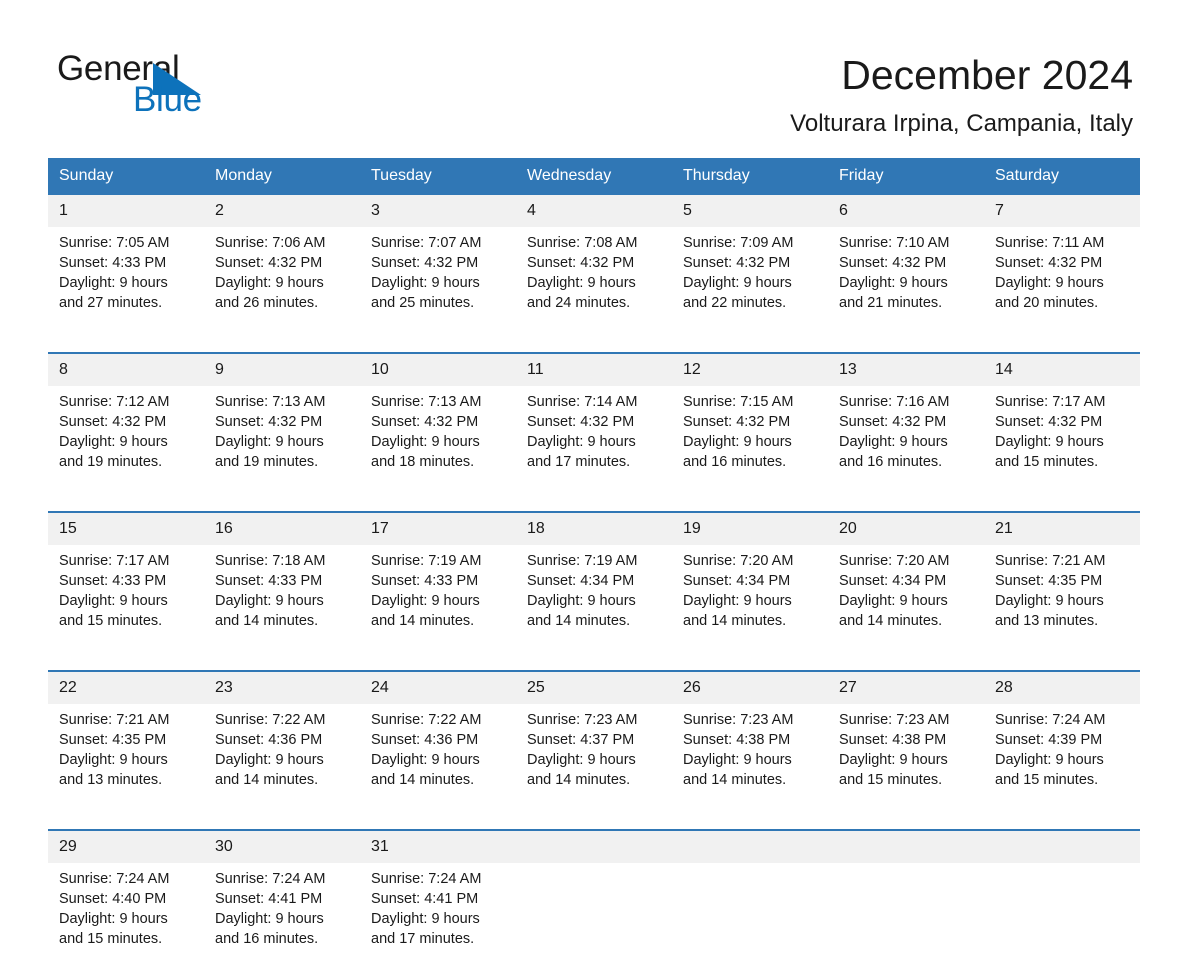 This screenshot has height=966, width=1188. Describe the element at coordinates (735, 462) in the screenshot. I see `daylight-duration-line2: and 16 minutes.` at that location.